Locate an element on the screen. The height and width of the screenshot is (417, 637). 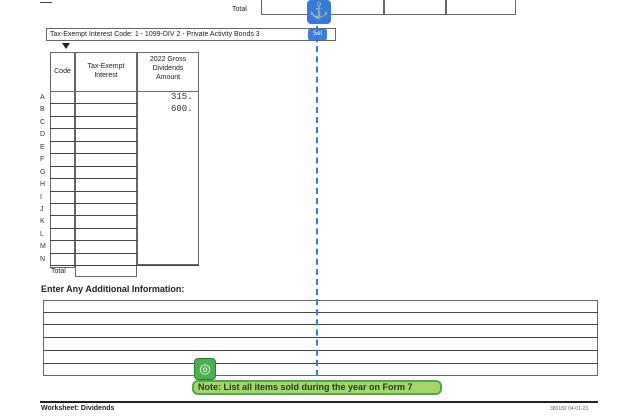
row-label-d: D is located at coordinates (43, 134).